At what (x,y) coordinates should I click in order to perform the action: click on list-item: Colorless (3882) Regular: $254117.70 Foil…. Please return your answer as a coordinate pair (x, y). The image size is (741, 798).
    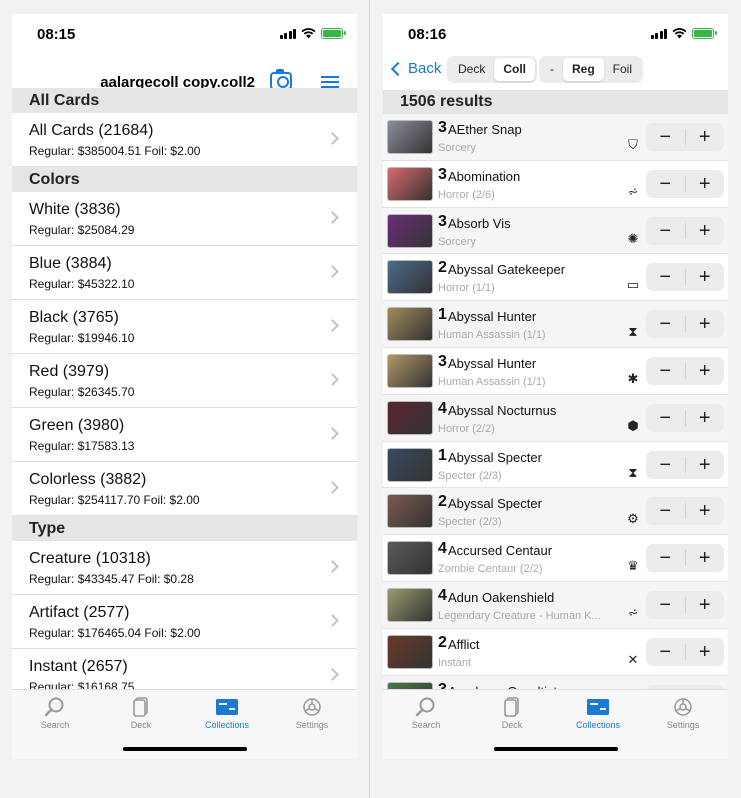
    Looking at the image, I should click on (184, 489).